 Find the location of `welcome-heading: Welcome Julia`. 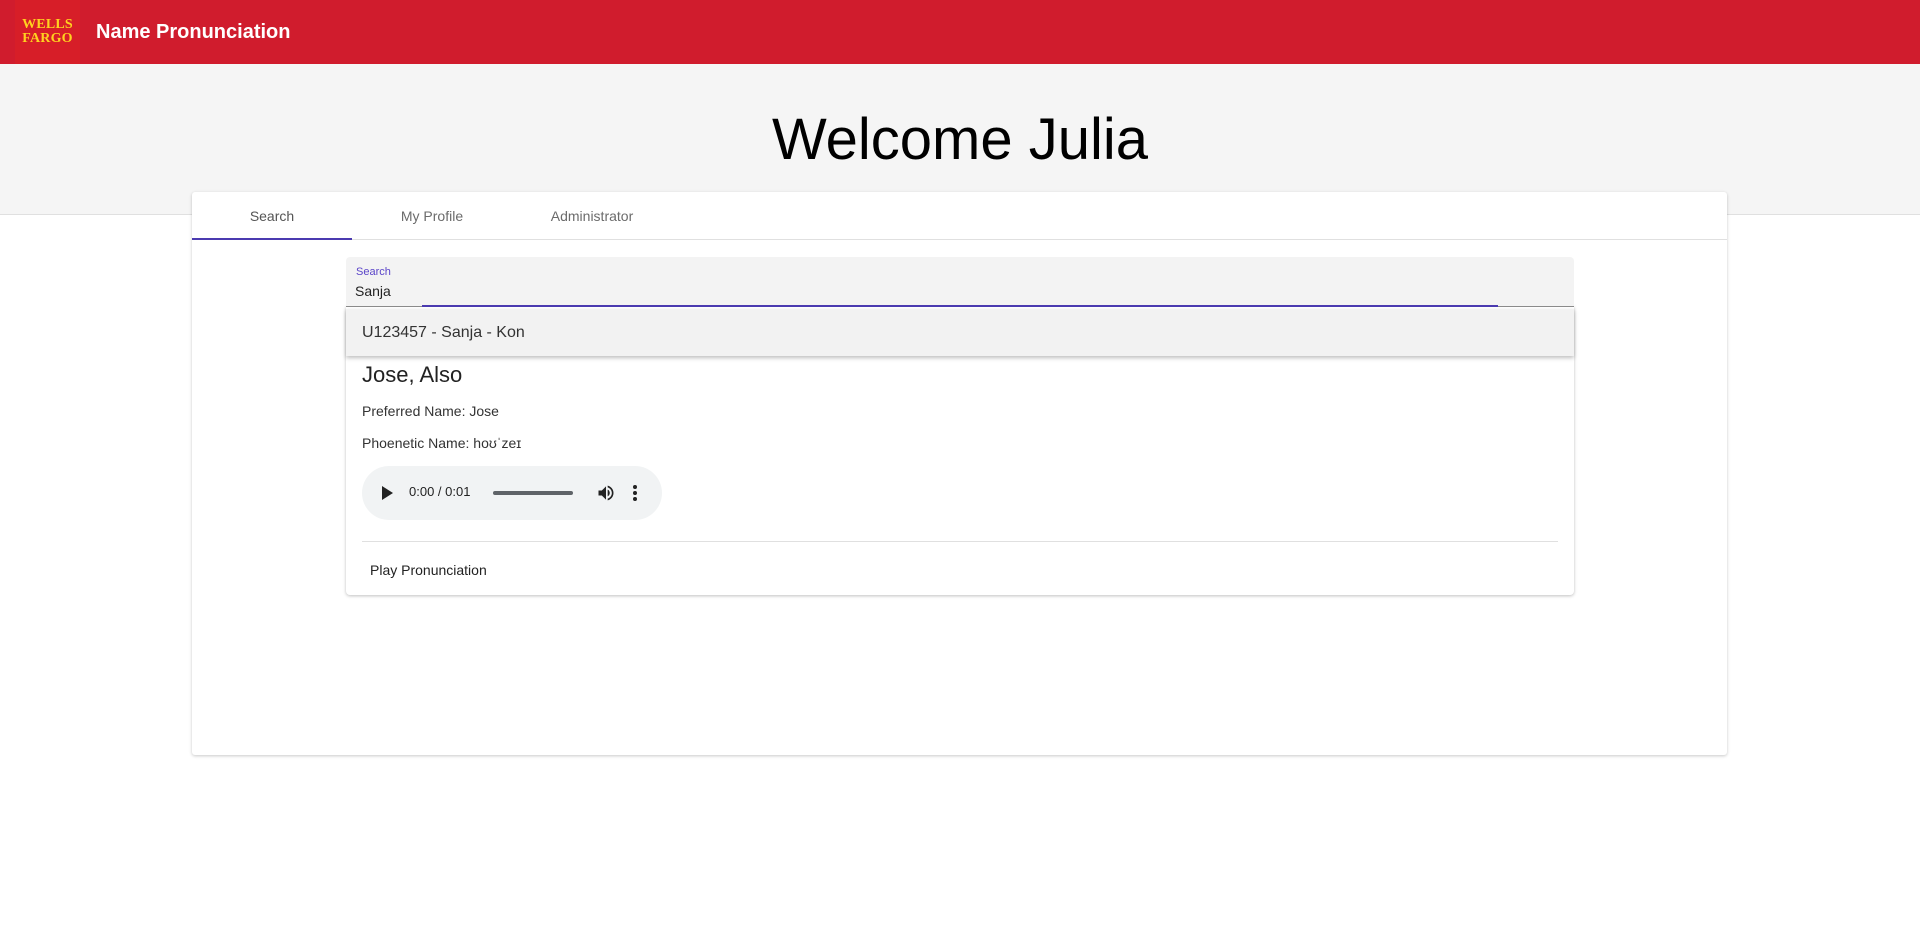

welcome-heading: Welcome Julia is located at coordinates (960, 139).